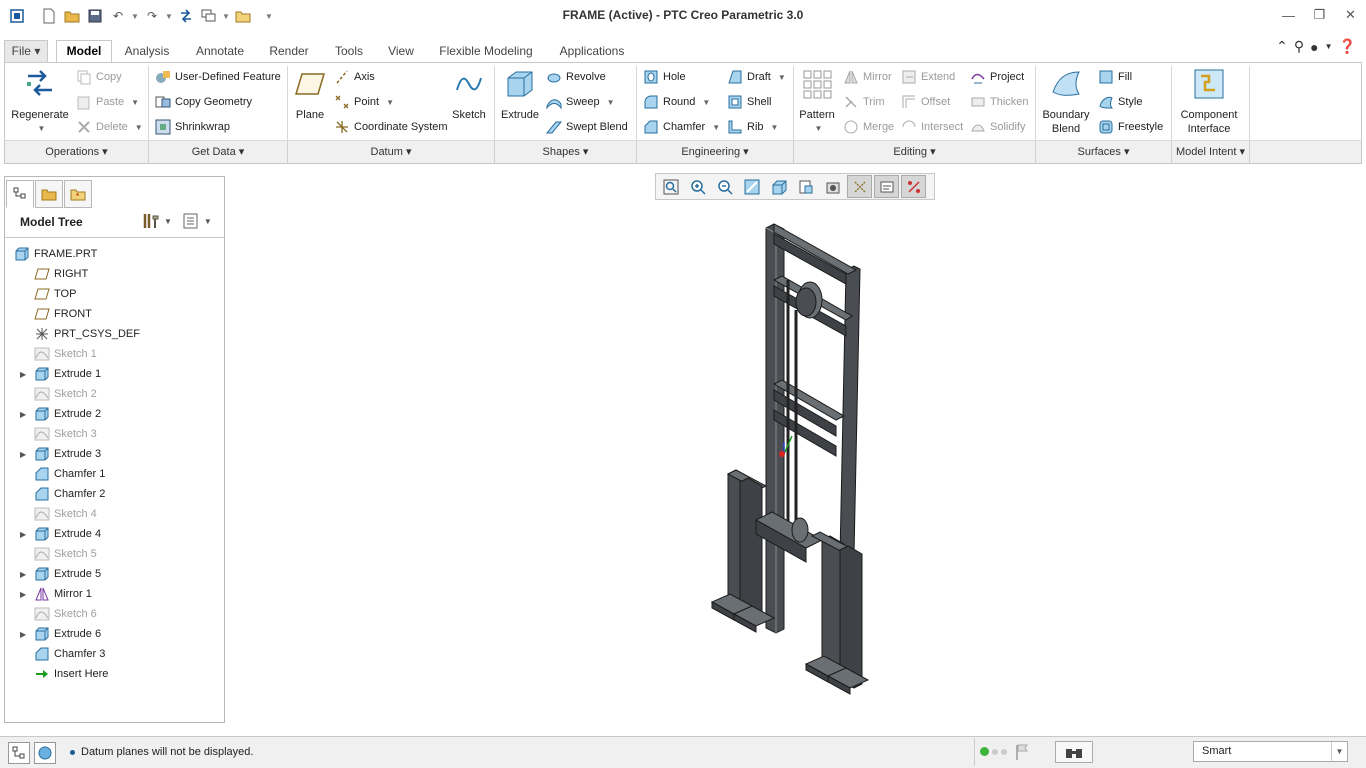 This screenshot has height=768, width=1366. Describe the element at coordinates (116, 554) in the screenshot. I see `tree-item: Sketch 5` at that location.